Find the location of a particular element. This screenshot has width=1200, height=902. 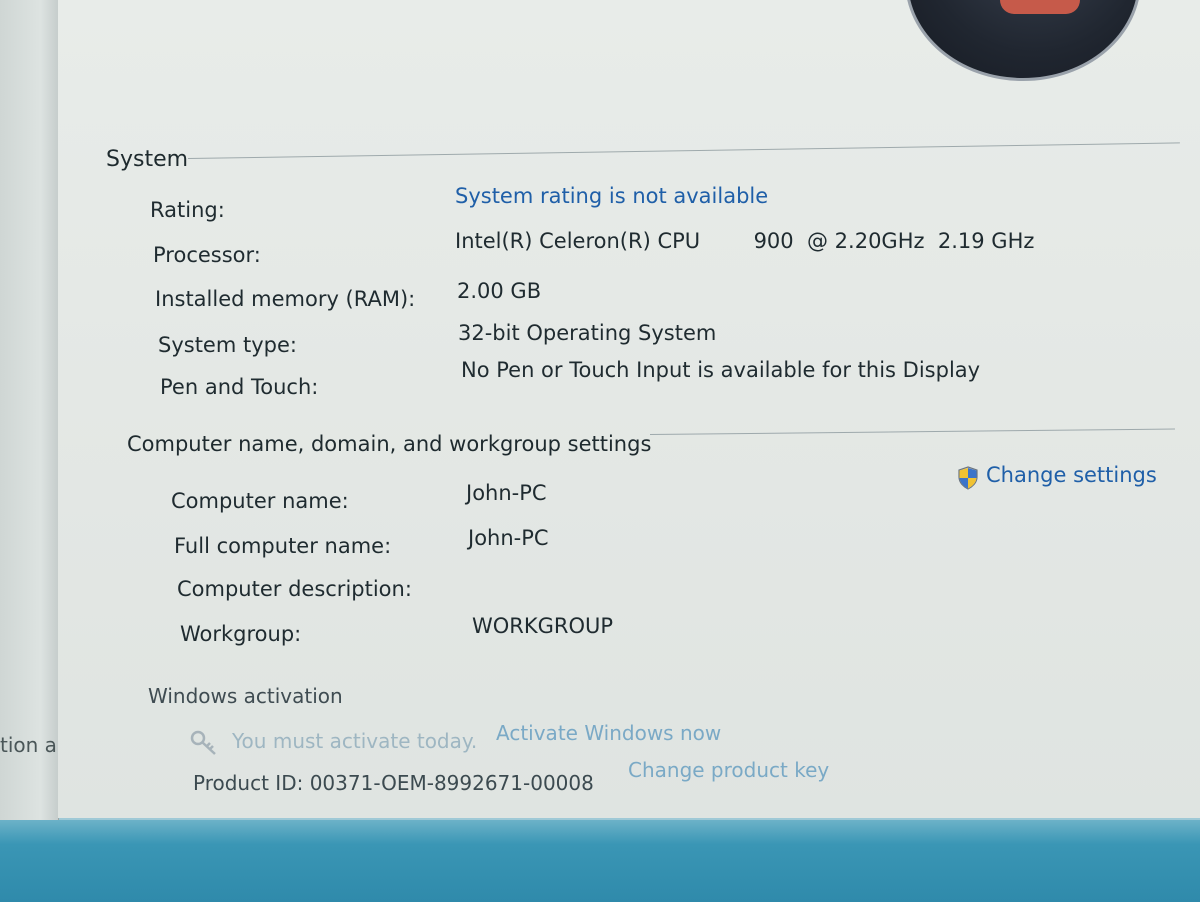

desktop-taskbar-area is located at coordinates (600, 860).